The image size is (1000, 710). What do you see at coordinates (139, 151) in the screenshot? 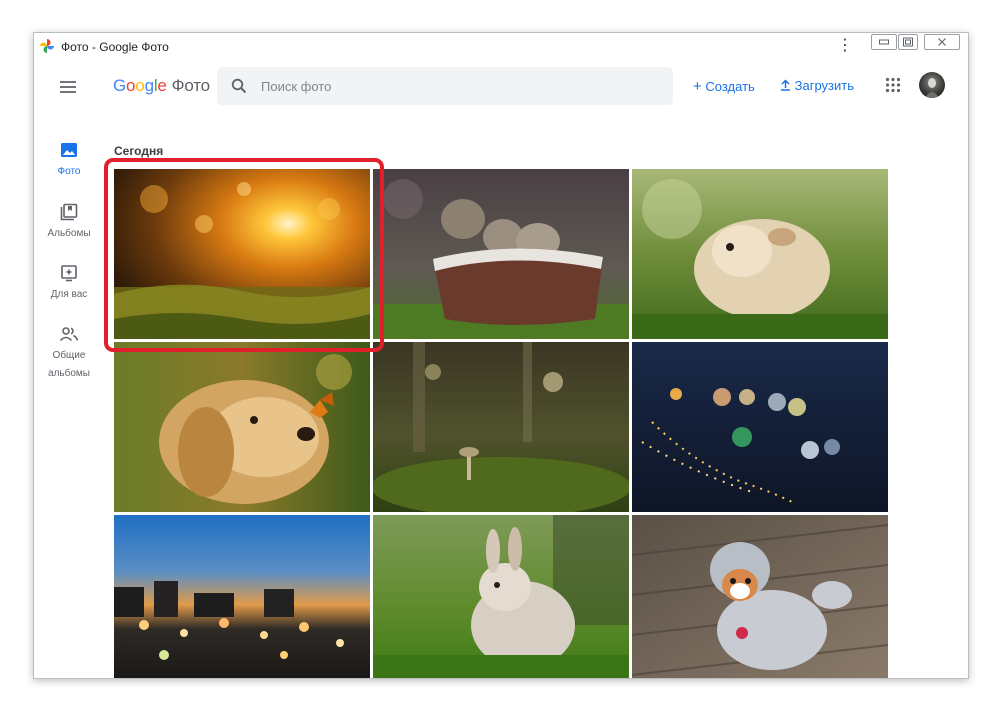
I see `section-date-header: Сегодня` at bounding box center [139, 151].